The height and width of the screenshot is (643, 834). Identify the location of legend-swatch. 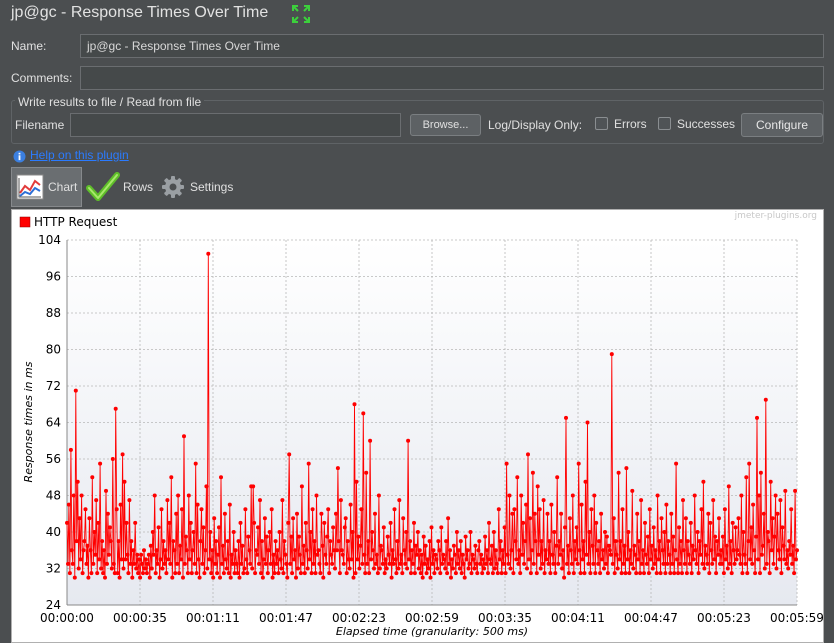
(25, 222).